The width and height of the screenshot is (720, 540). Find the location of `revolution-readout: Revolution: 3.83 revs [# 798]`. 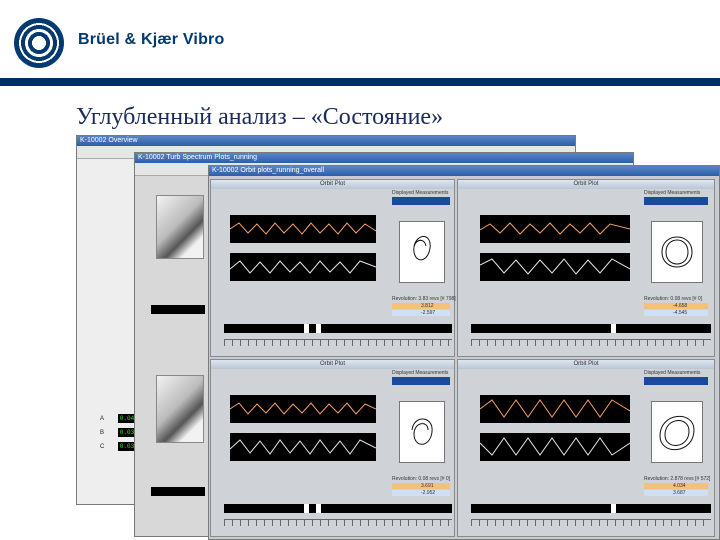

revolution-readout: Revolution: 3.83 revs [# 798] is located at coordinates (424, 299).